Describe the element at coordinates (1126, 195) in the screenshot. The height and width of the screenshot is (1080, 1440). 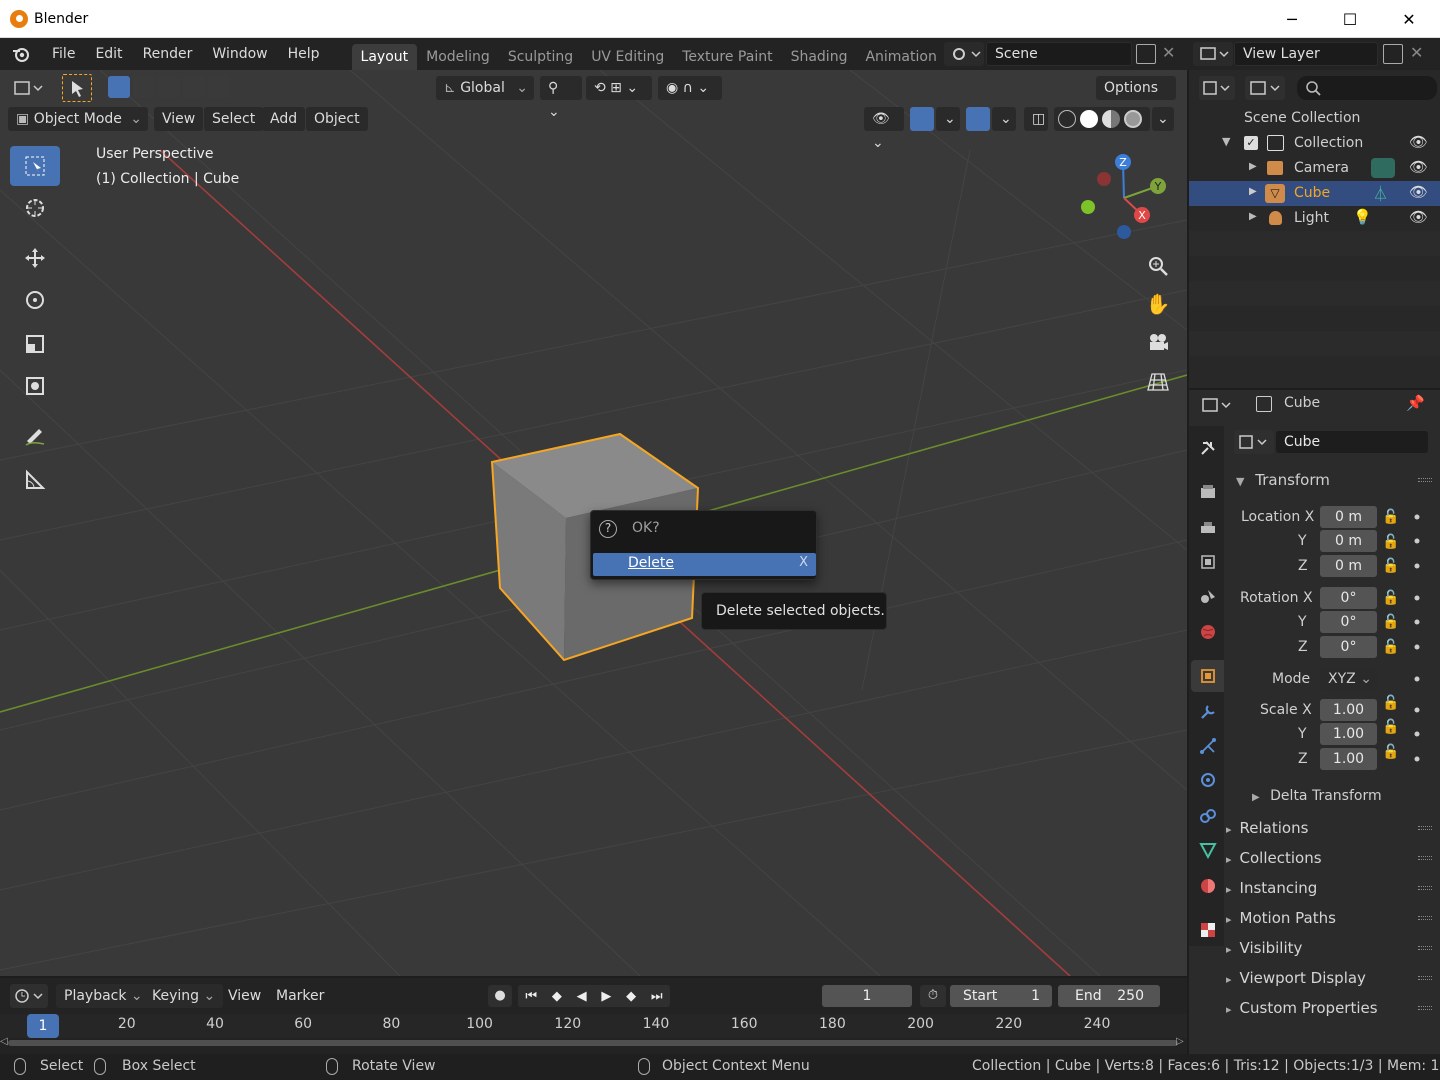
I see `navigation-gizmo: Z Y X` at that location.